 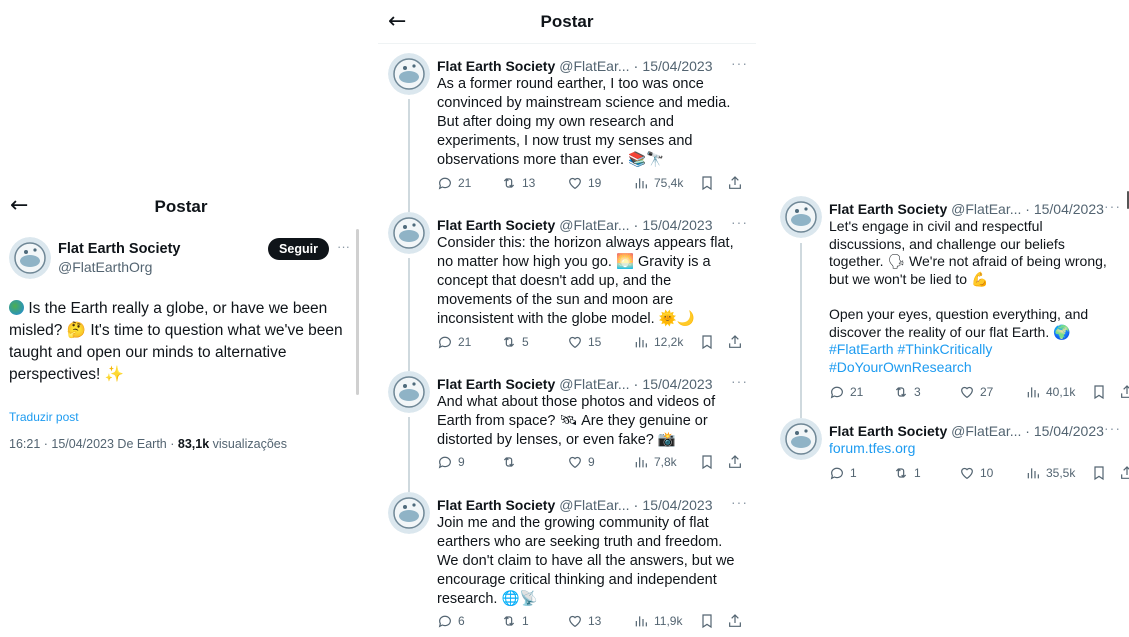 I want to click on reply-count: 6, so click(x=461, y=621).